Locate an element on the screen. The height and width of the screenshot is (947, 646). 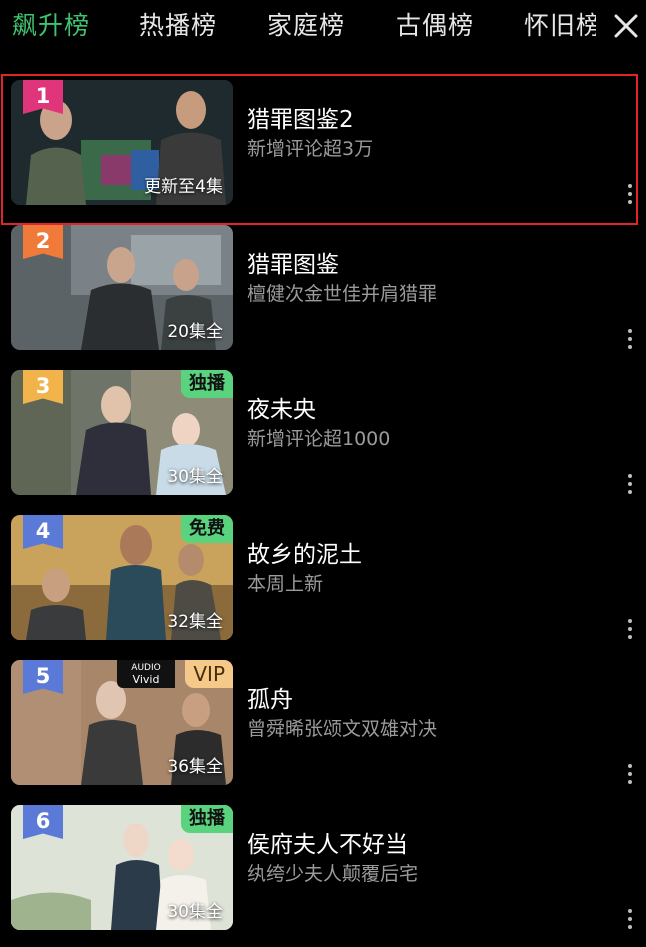
free-badge: 免费 is located at coordinates (207, 529).